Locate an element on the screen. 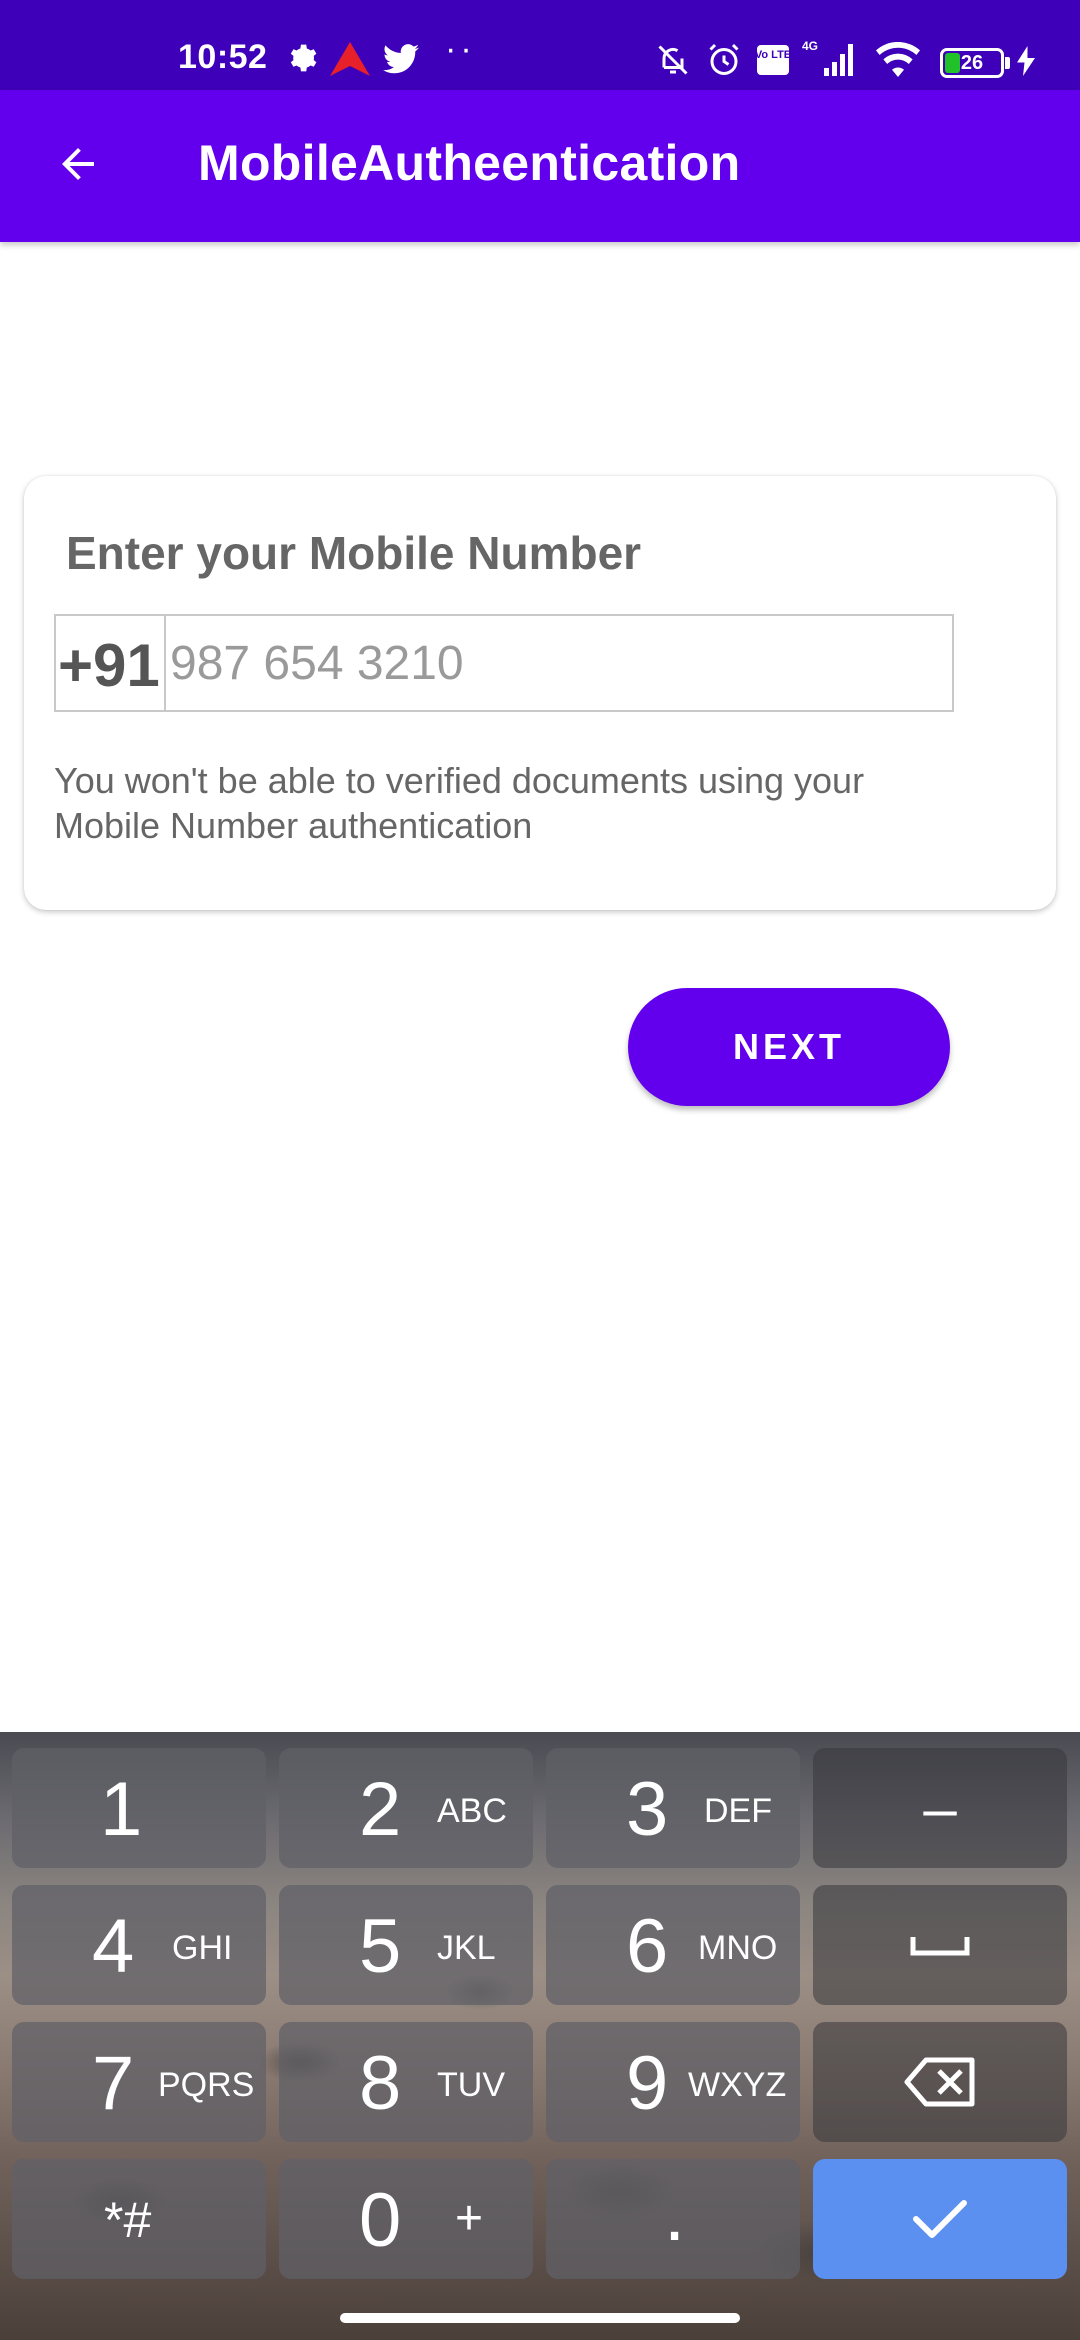 The width and height of the screenshot is (1080, 2340). key-1: 1 is located at coordinates (139, 1808).